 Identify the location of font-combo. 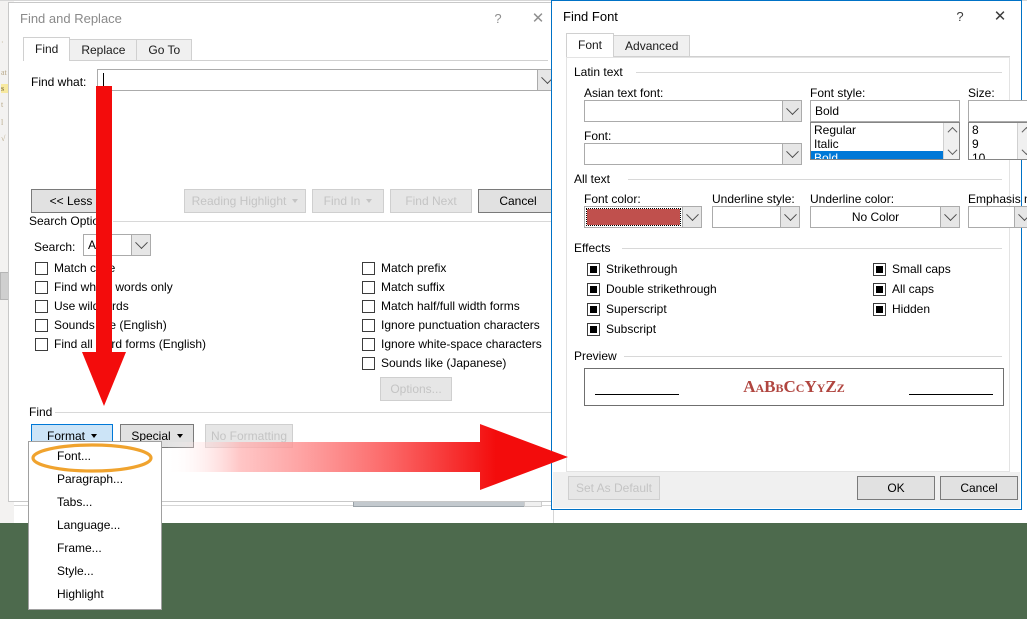
(693, 154).